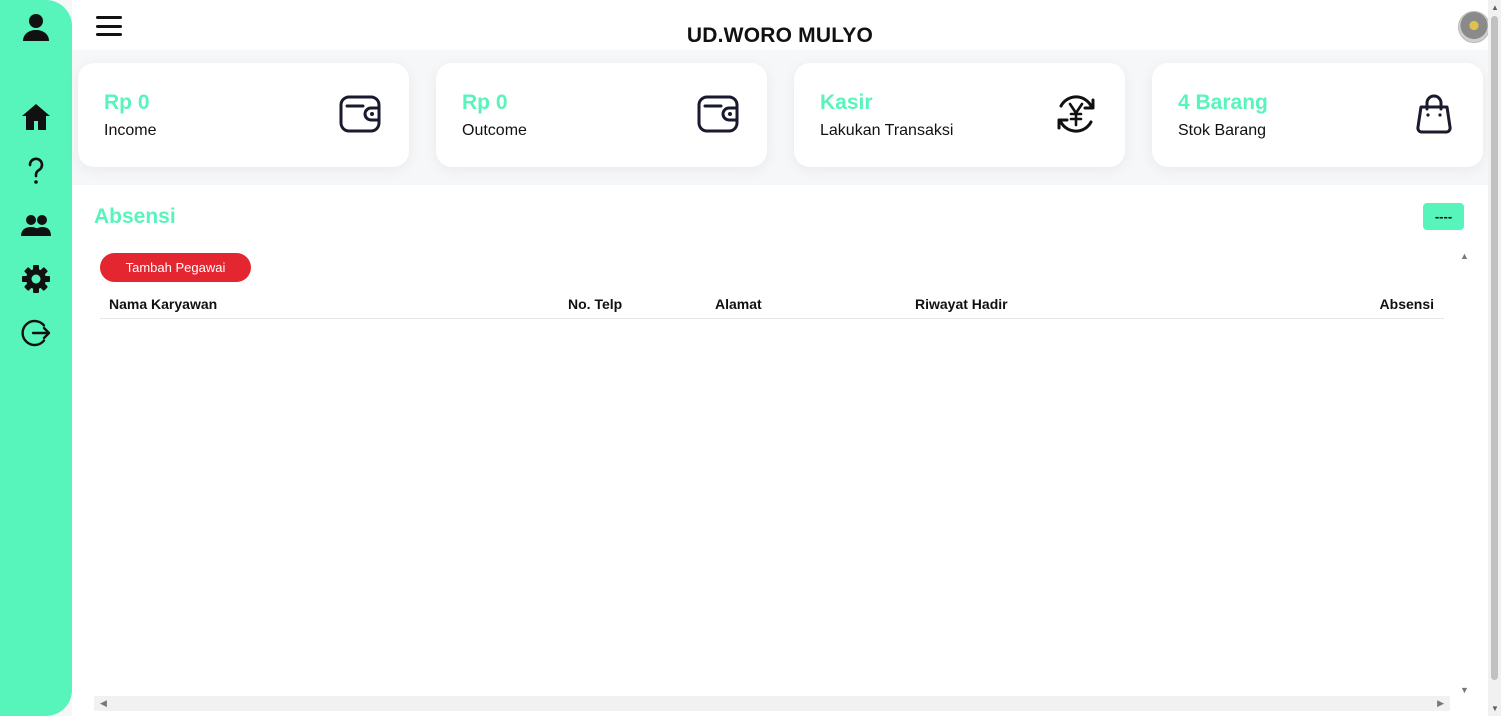 This screenshot has height=716, width=1501. What do you see at coordinates (163, 304) in the screenshot?
I see `column-nama-karyawan: Nama Karyawan` at bounding box center [163, 304].